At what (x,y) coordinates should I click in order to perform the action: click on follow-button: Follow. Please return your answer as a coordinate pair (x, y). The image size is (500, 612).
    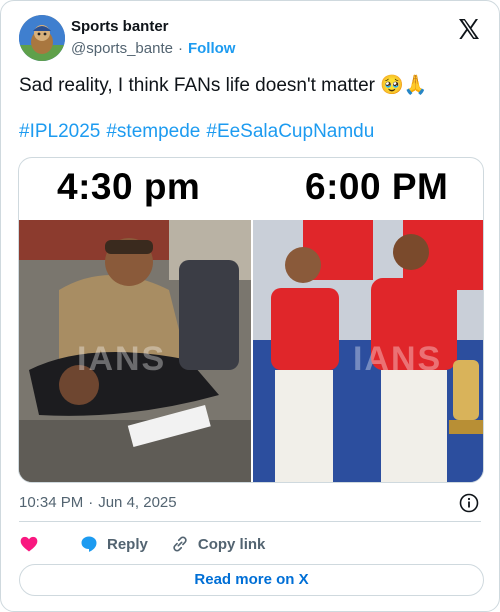
    Looking at the image, I should click on (212, 48).